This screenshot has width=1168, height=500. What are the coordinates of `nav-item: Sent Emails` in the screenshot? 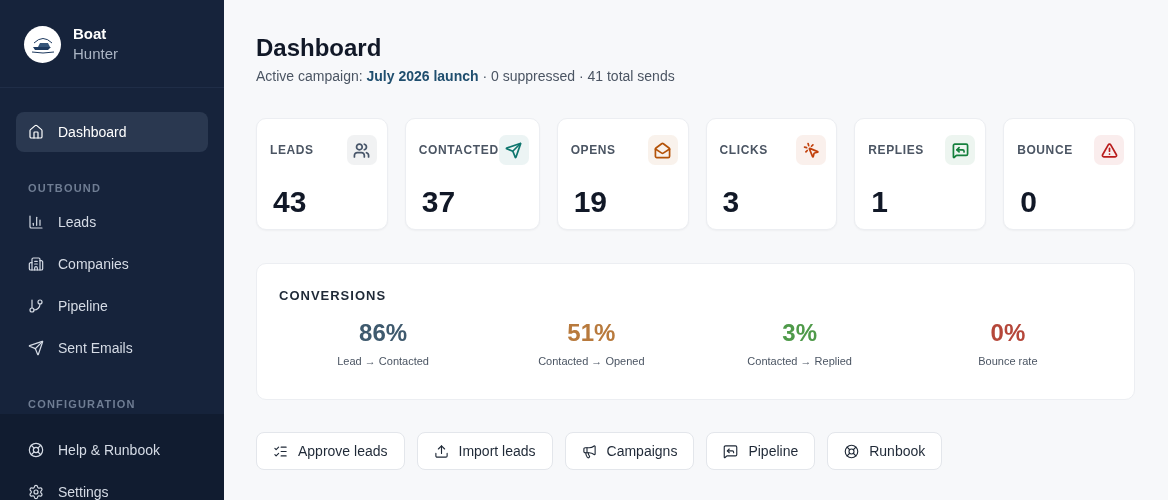 It's located at (112, 348).